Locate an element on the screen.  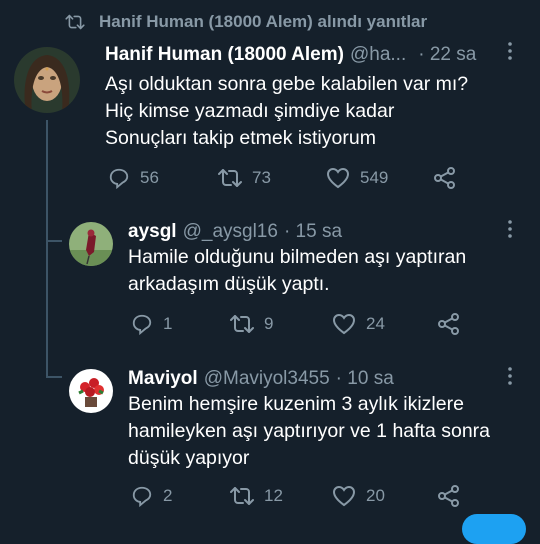
tweet-time: · 10 sa is located at coordinates (365, 379).